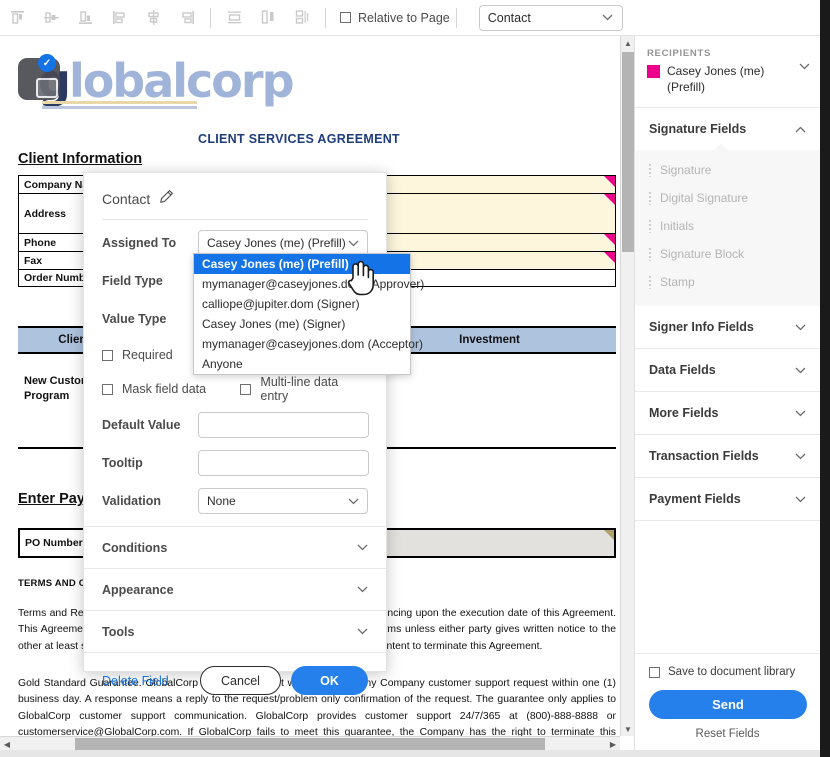 This screenshot has height=757, width=830. I want to click on field-item-label: Initials, so click(677, 226).